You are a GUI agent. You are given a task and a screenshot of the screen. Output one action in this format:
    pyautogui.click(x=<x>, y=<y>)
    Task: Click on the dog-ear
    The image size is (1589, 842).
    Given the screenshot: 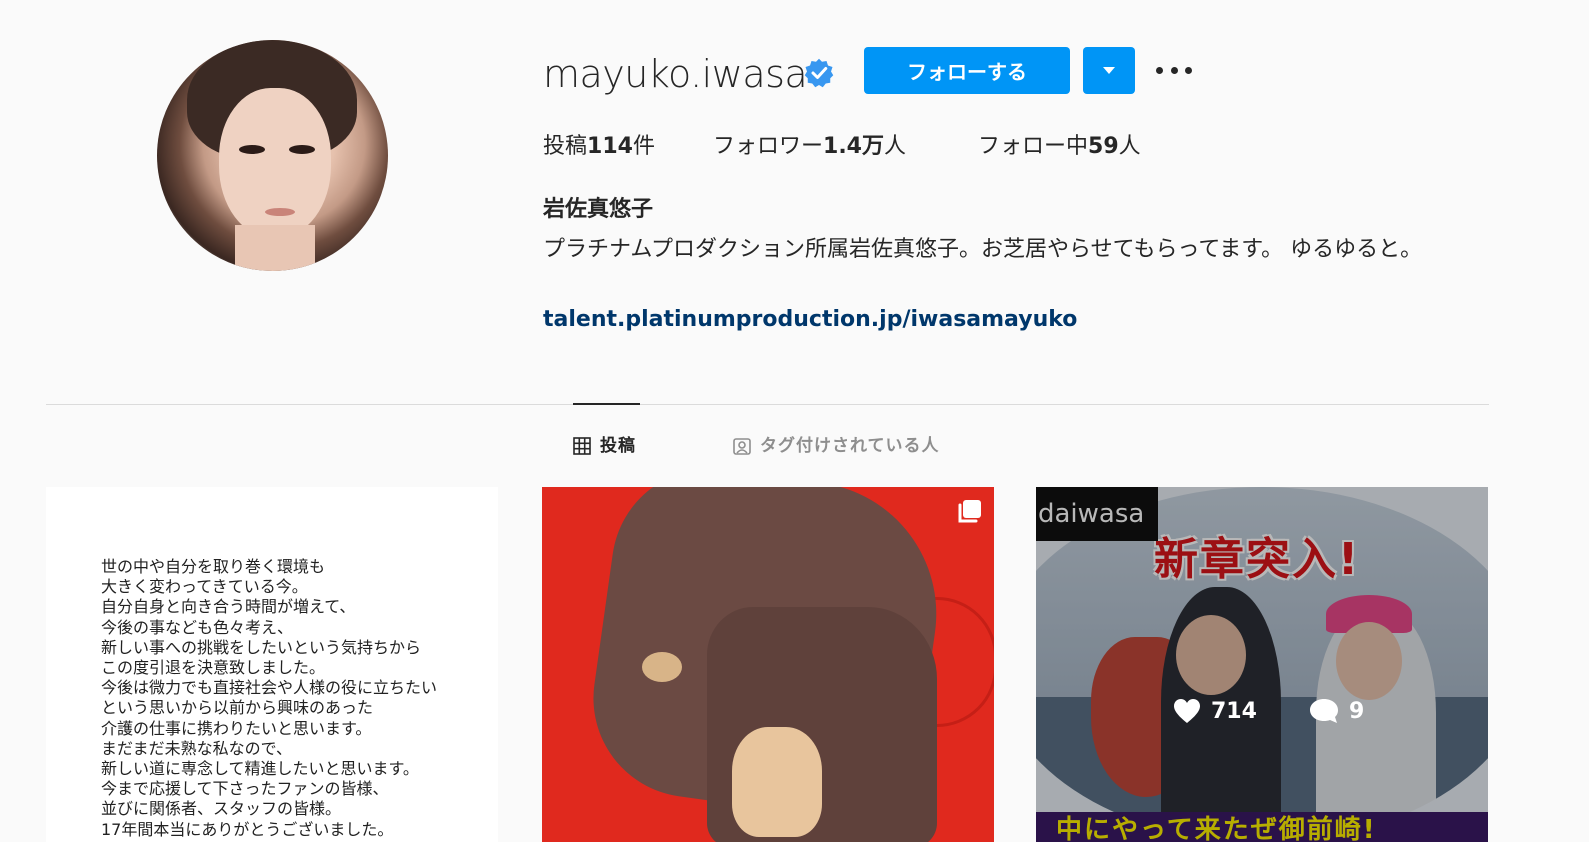 What is the action you would take?
    pyautogui.click(x=662, y=667)
    